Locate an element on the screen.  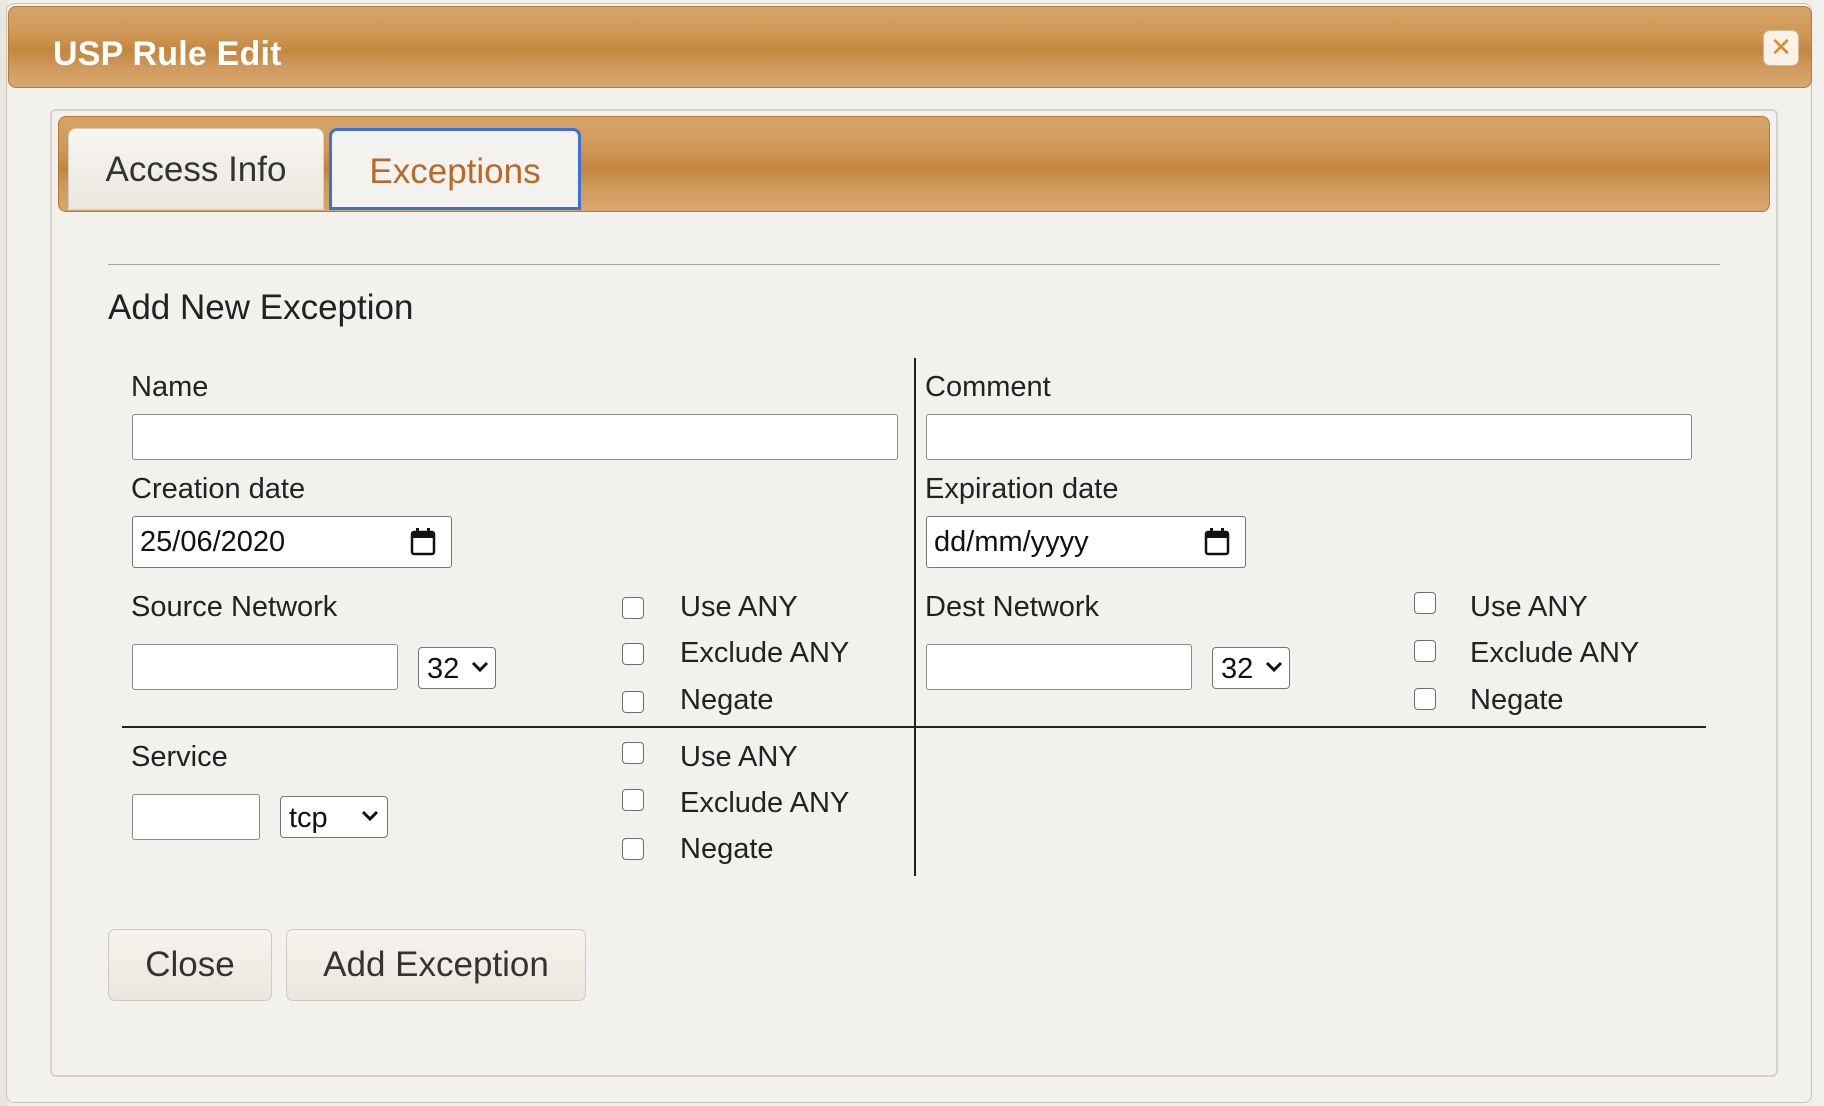
source-exclude-any-checkbox is located at coordinates (633, 654).